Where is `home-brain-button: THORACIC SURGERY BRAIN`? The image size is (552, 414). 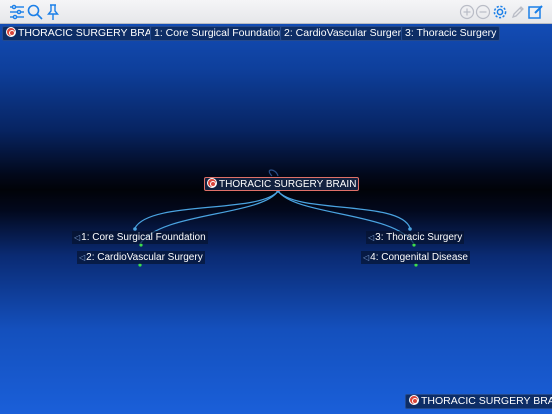
home-brain-button: THORACIC SURGERY BRAIN is located at coordinates (478, 401).